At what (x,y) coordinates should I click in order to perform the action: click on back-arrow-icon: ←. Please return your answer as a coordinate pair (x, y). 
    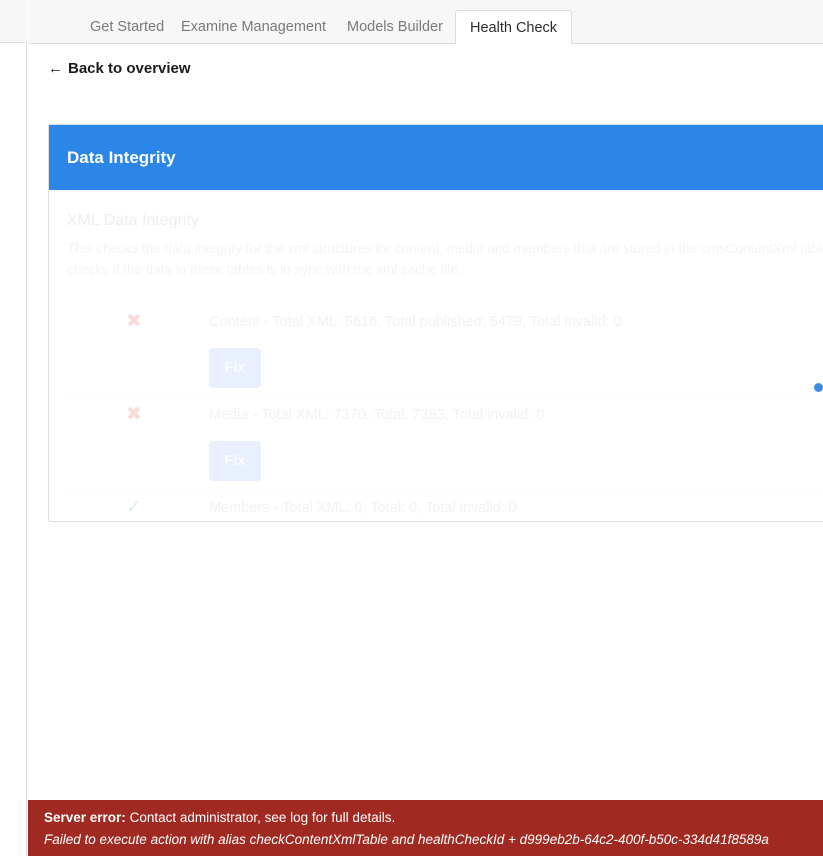
    Looking at the image, I should click on (55, 68).